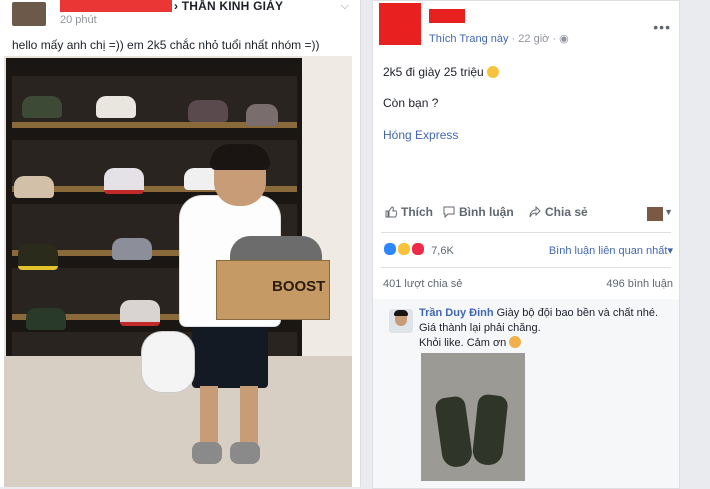  Describe the element at coordinates (116, 6) in the screenshot. I see `redacted-poster-name` at that location.